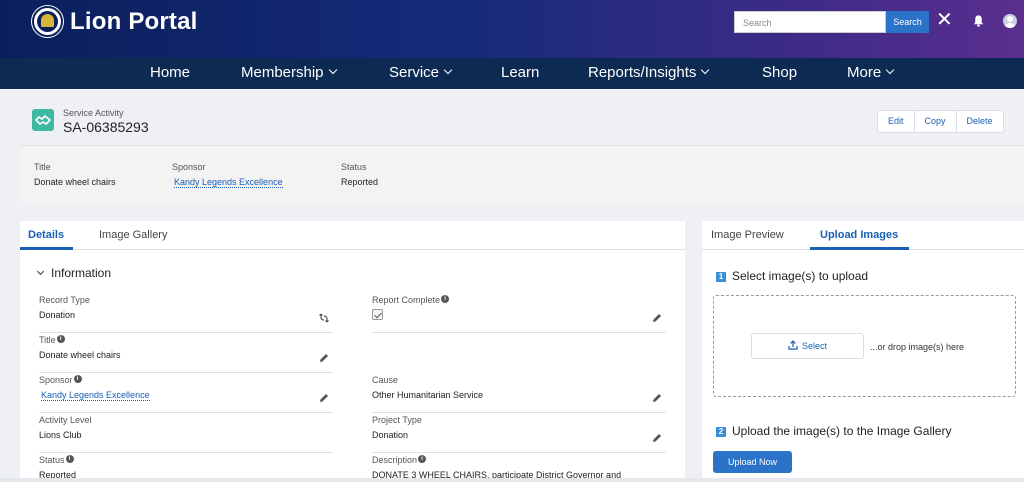  What do you see at coordinates (186, 313) in the screenshot?
I see `field-record-type: Record Type Donation` at bounding box center [186, 313].